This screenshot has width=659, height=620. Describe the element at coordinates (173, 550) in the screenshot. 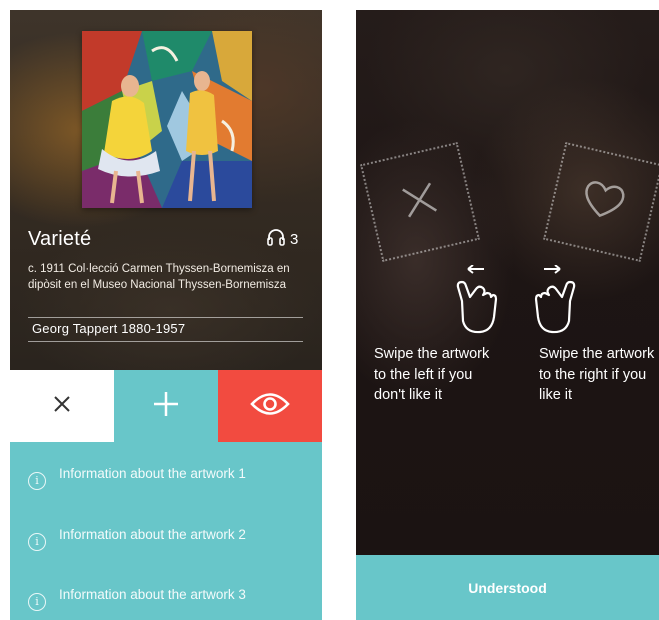

I see `list-item: i Information about the artwork 2` at that location.